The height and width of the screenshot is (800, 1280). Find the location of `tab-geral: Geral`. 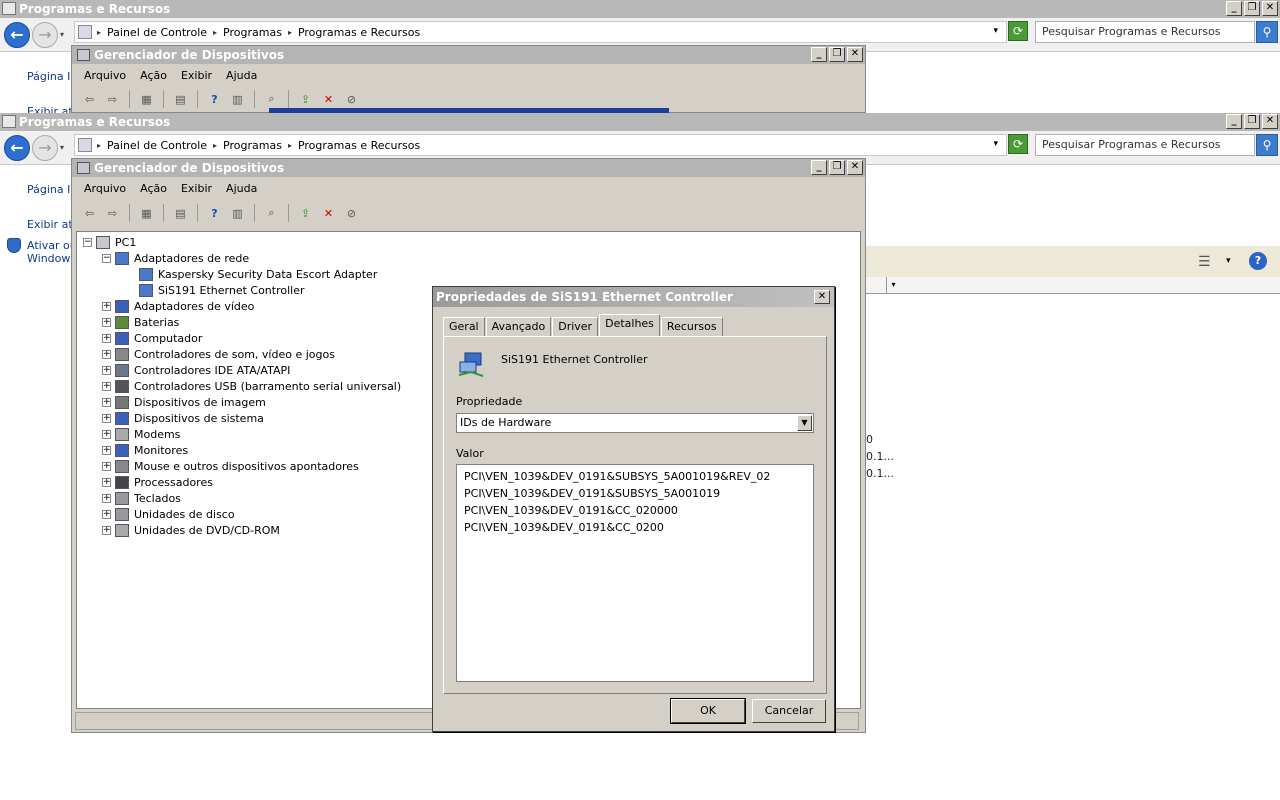

tab-geral: Geral is located at coordinates (464, 326).